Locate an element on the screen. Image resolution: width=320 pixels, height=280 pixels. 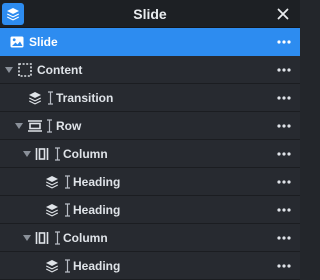
dashed-box-icon is located at coordinates (25, 70).